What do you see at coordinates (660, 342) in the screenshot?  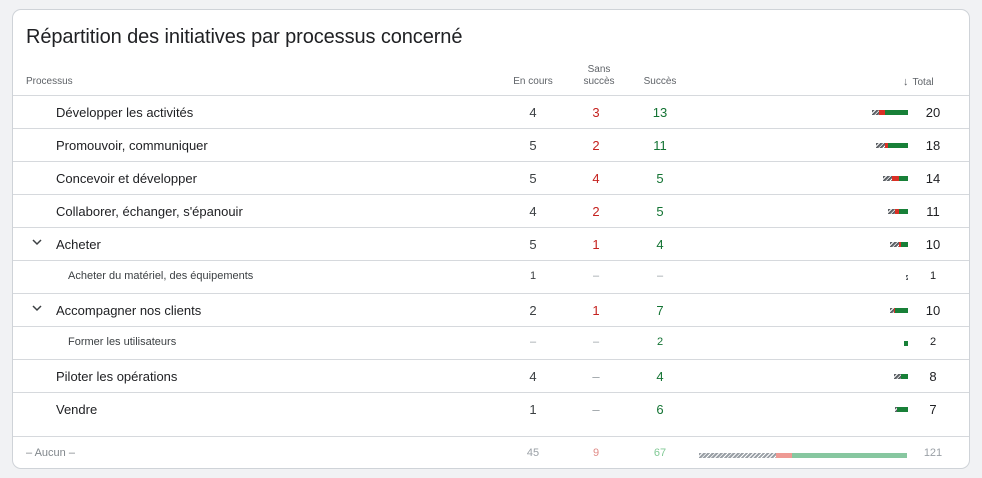 I see `cell-success: 2` at bounding box center [660, 342].